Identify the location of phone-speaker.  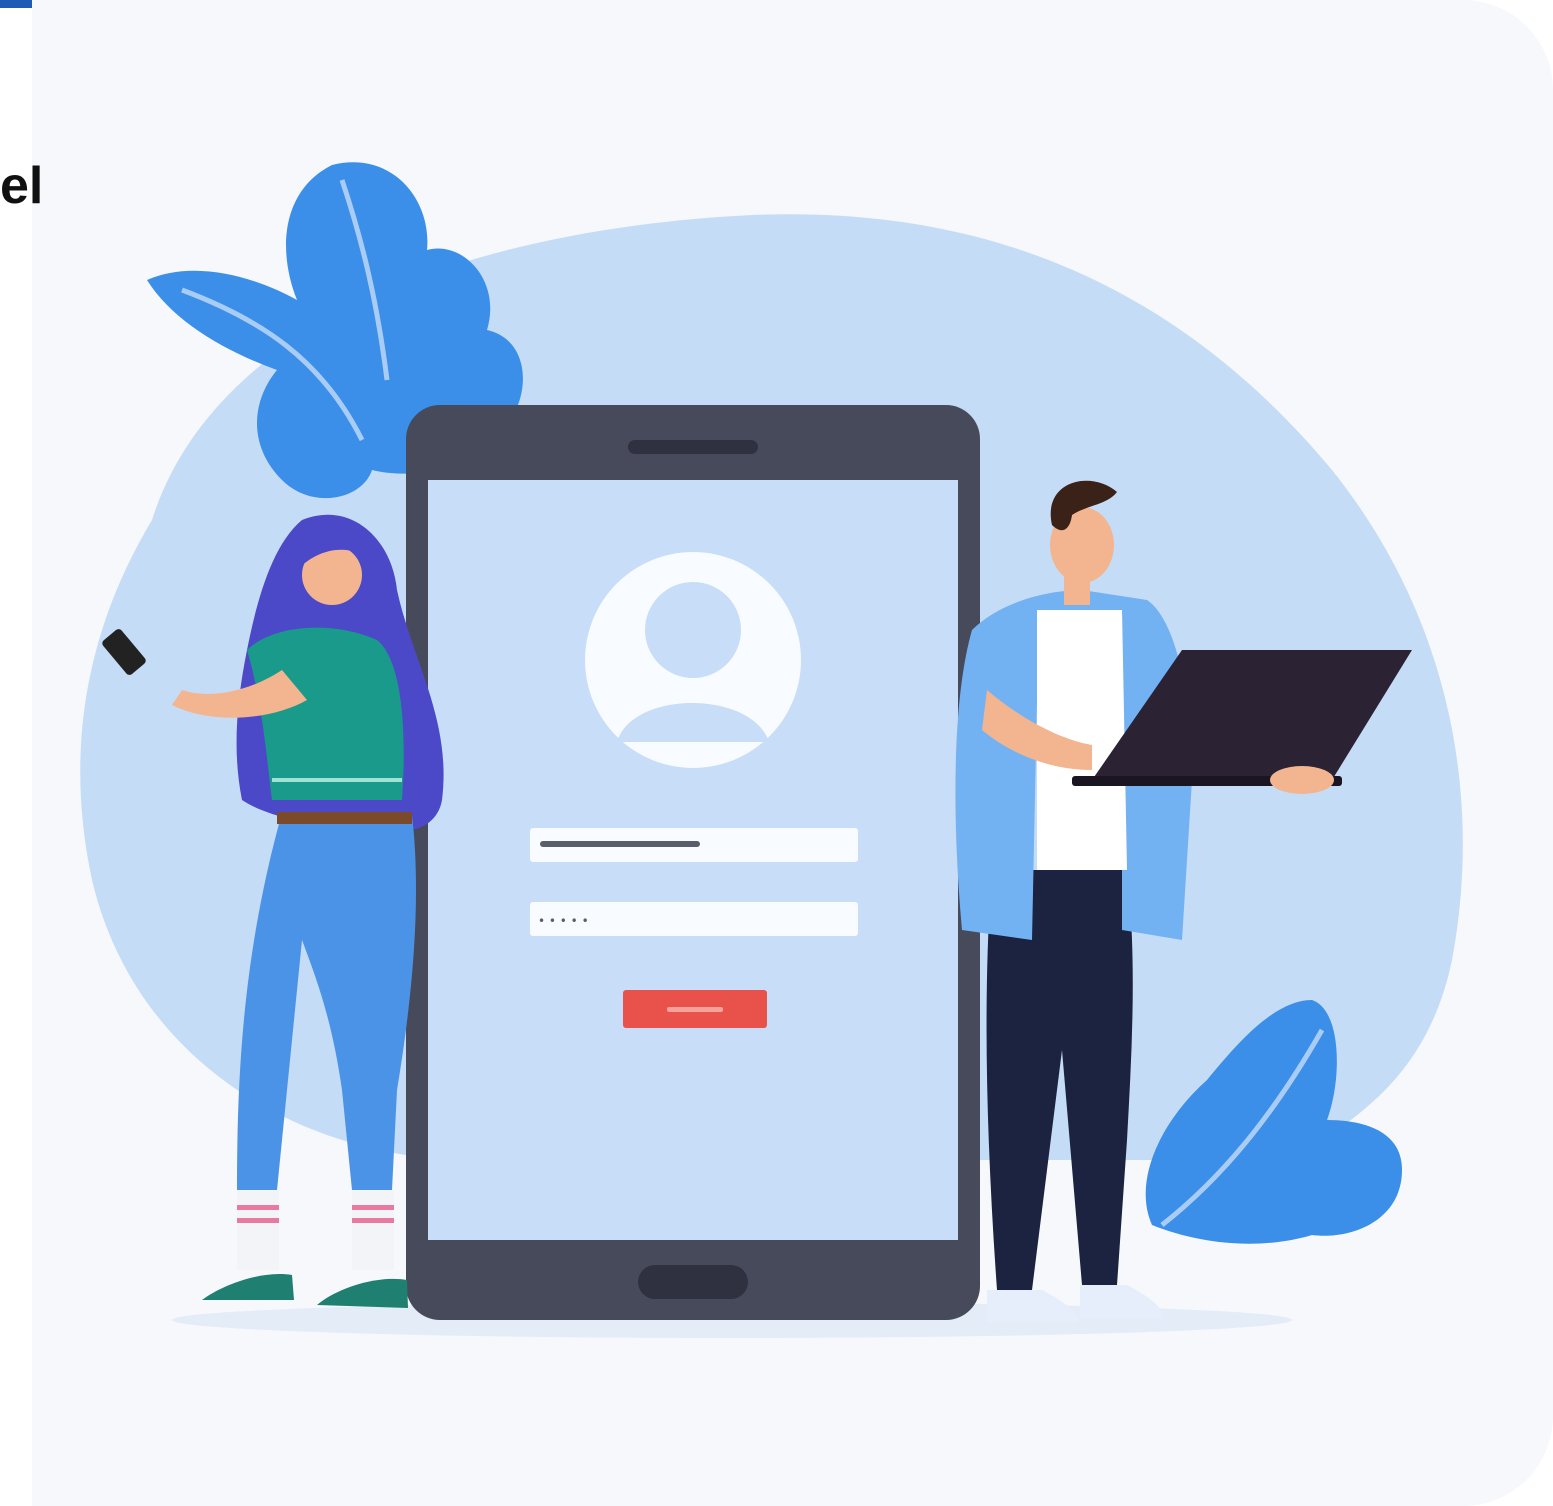
(693, 447).